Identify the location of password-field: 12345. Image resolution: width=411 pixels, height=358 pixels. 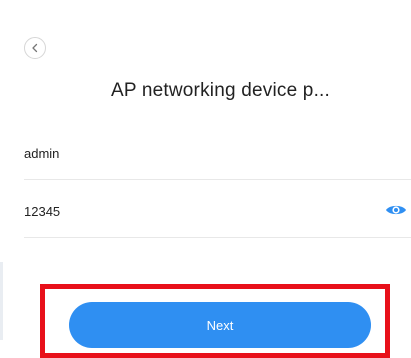
(217, 211).